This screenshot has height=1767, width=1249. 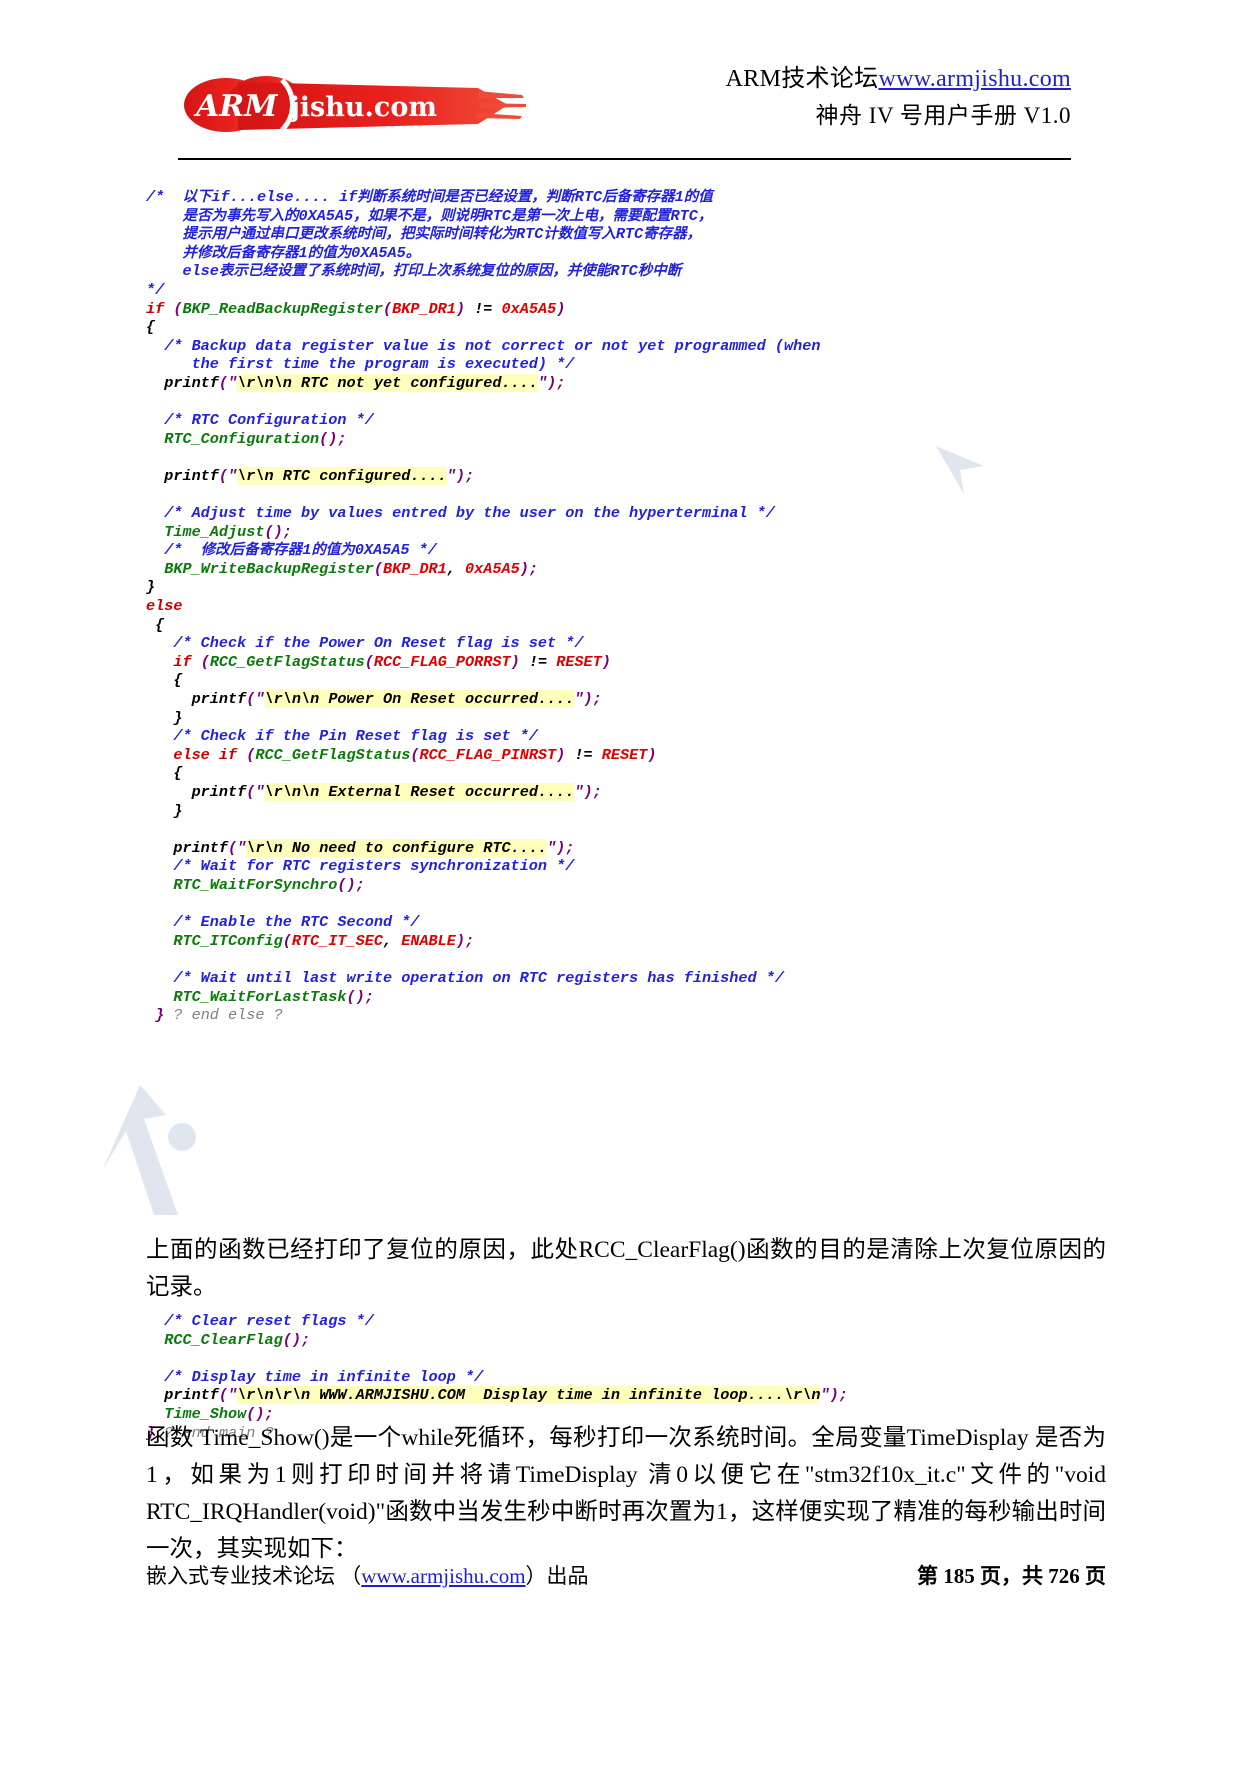 I want to click on footer-credit: 嵌入式专业技术论坛 （www.armjishu.com）出品, so click(x=367, y=1575).